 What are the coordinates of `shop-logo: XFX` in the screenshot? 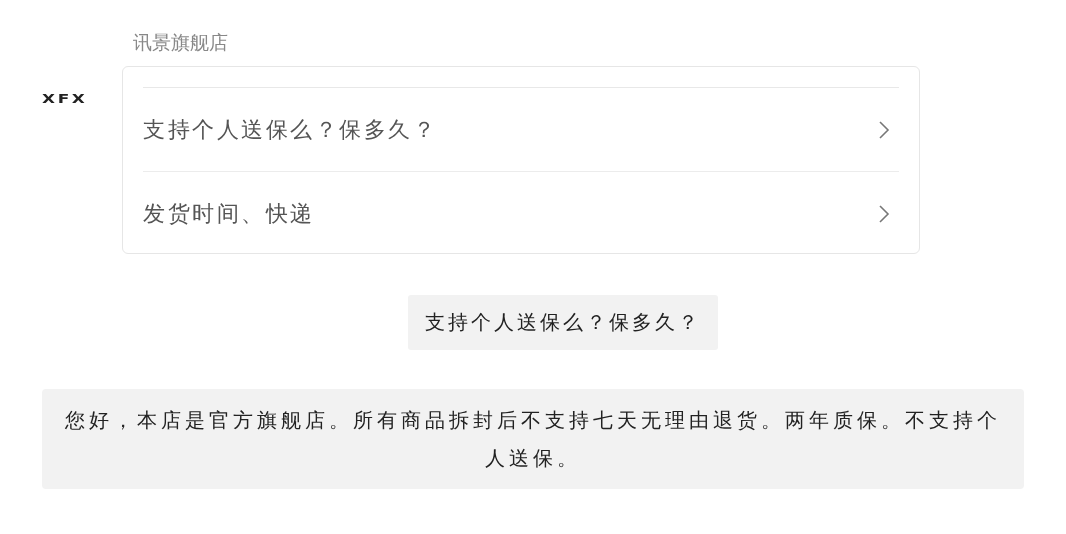 It's located at (65, 98).